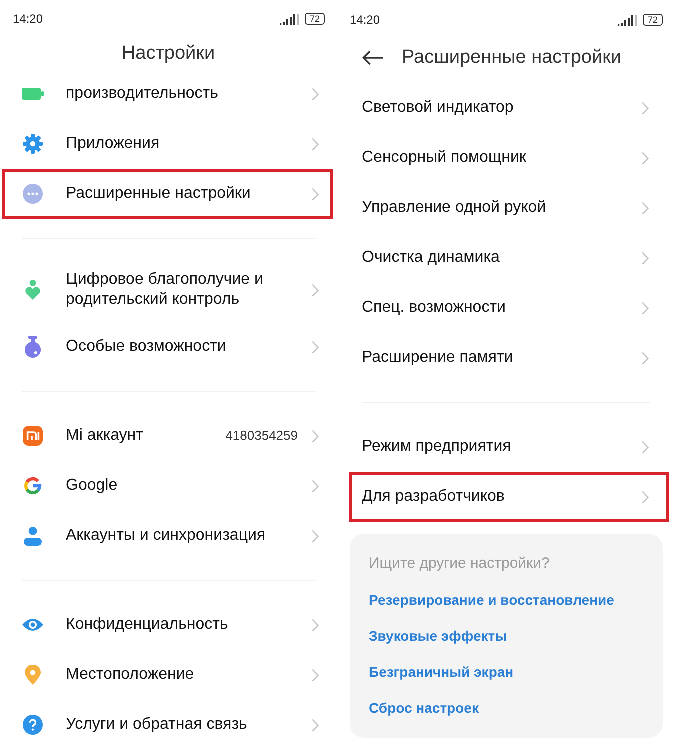  What do you see at coordinates (148, 625) in the screenshot?
I see `item-label: Конфиденциальность` at bounding box center [148, 625].